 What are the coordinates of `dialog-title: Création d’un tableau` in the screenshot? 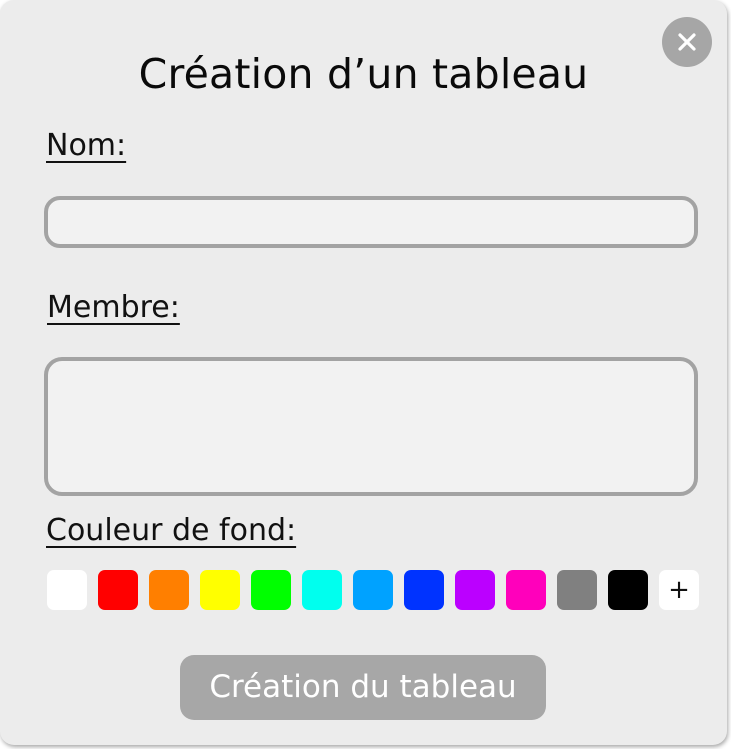 It's located at (363, 74).